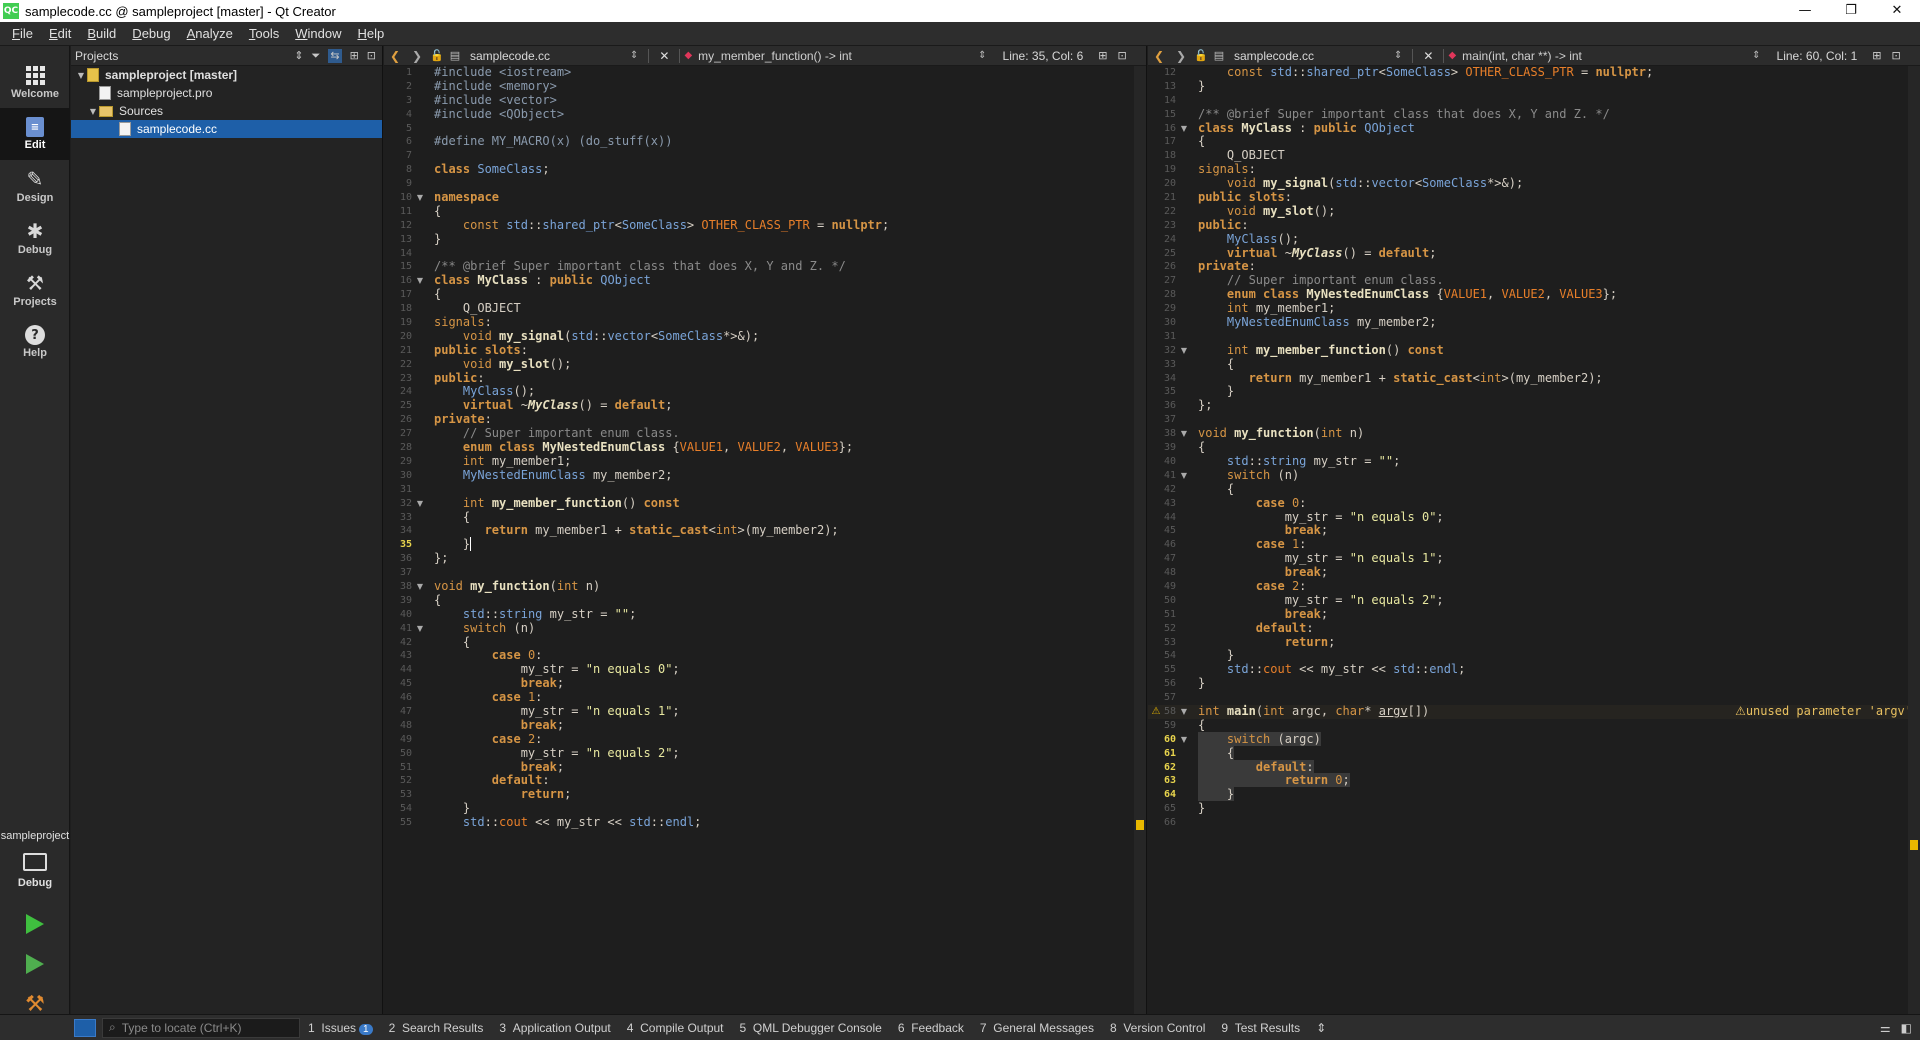 The image size is (1920, 1040). Describe the element at coordinates (675, 1028) in the screenshot. I see `tab-compile-output: 4 Compile Output` at that location.